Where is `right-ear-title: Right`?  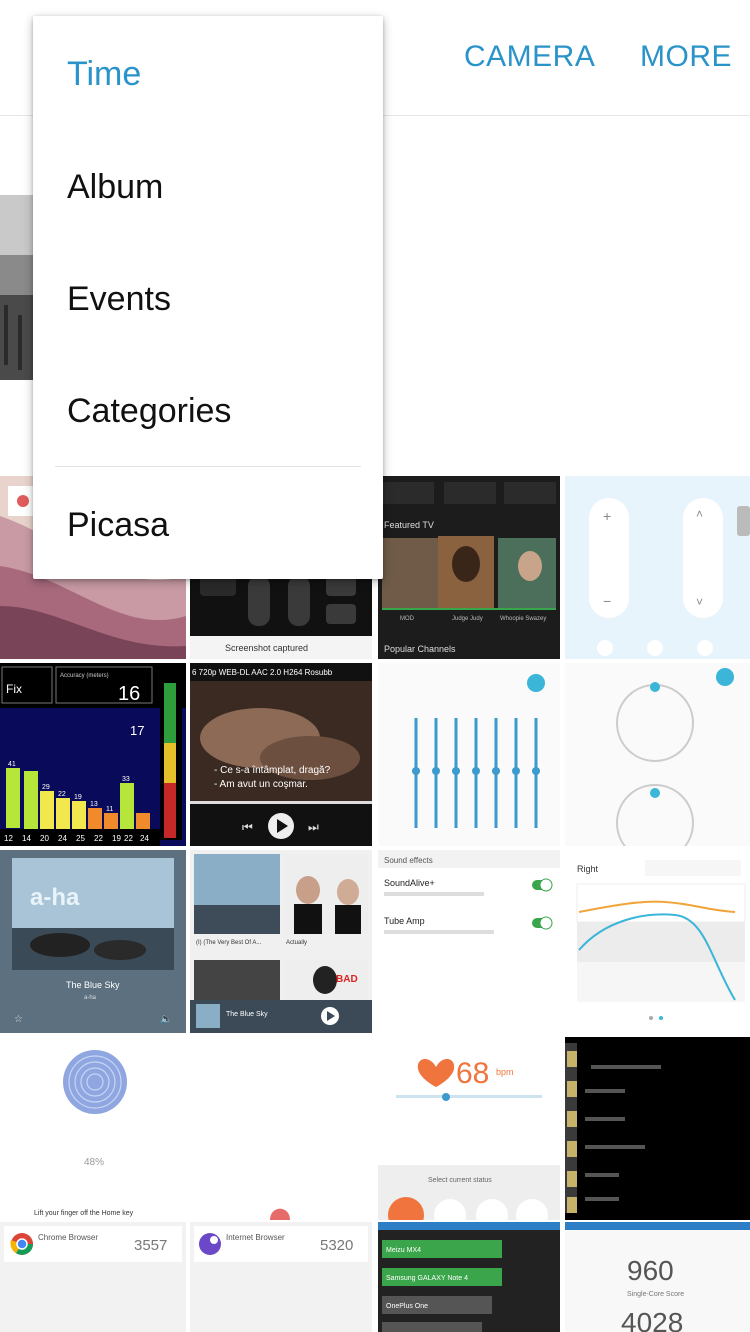 right-ear-title: Right is located at coordinates (588, 869).